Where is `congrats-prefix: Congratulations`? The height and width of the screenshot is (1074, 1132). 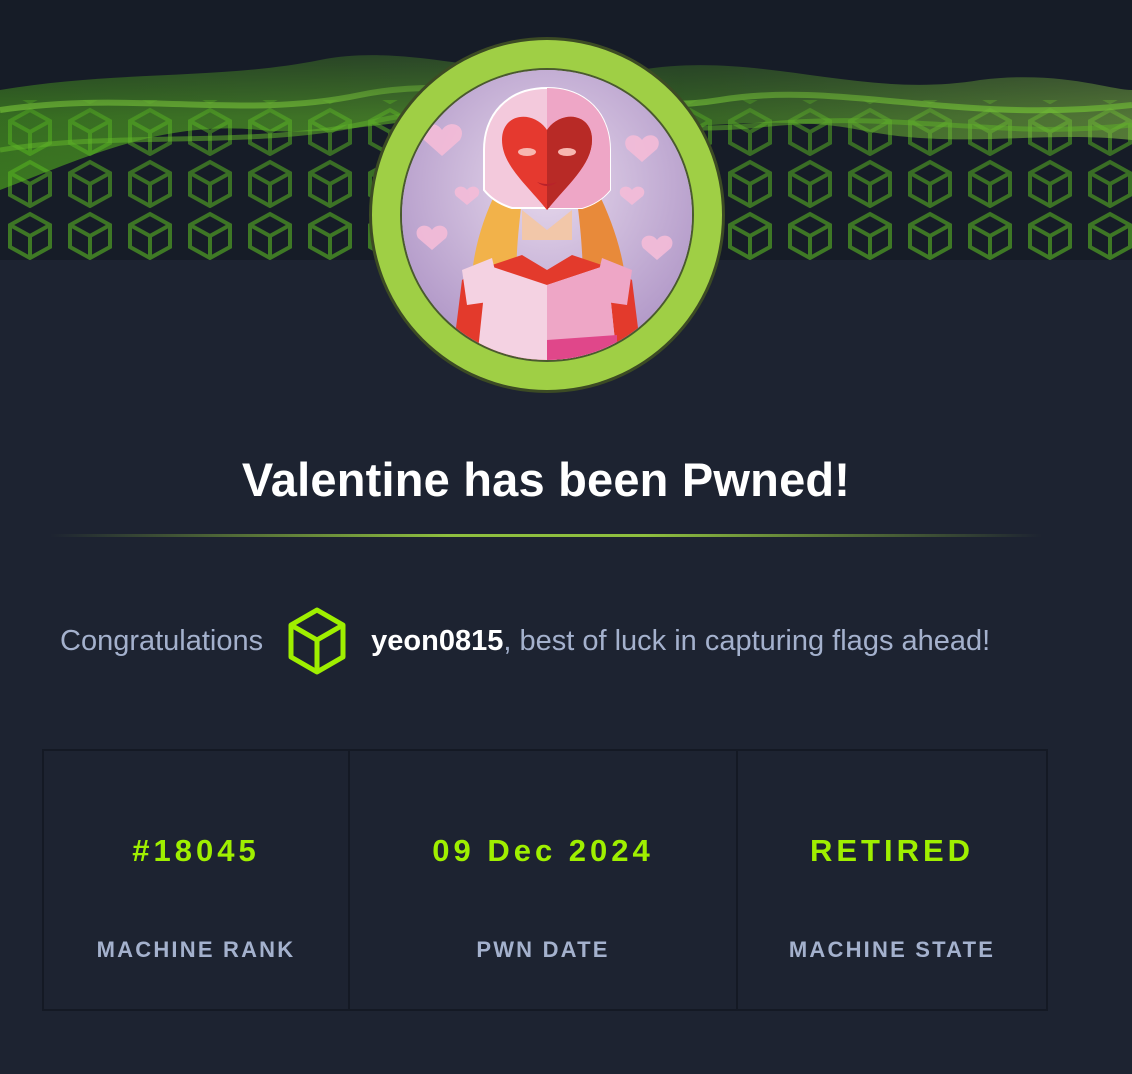
congrats-prefix: Congratulations is located at coordinates (162, 640).